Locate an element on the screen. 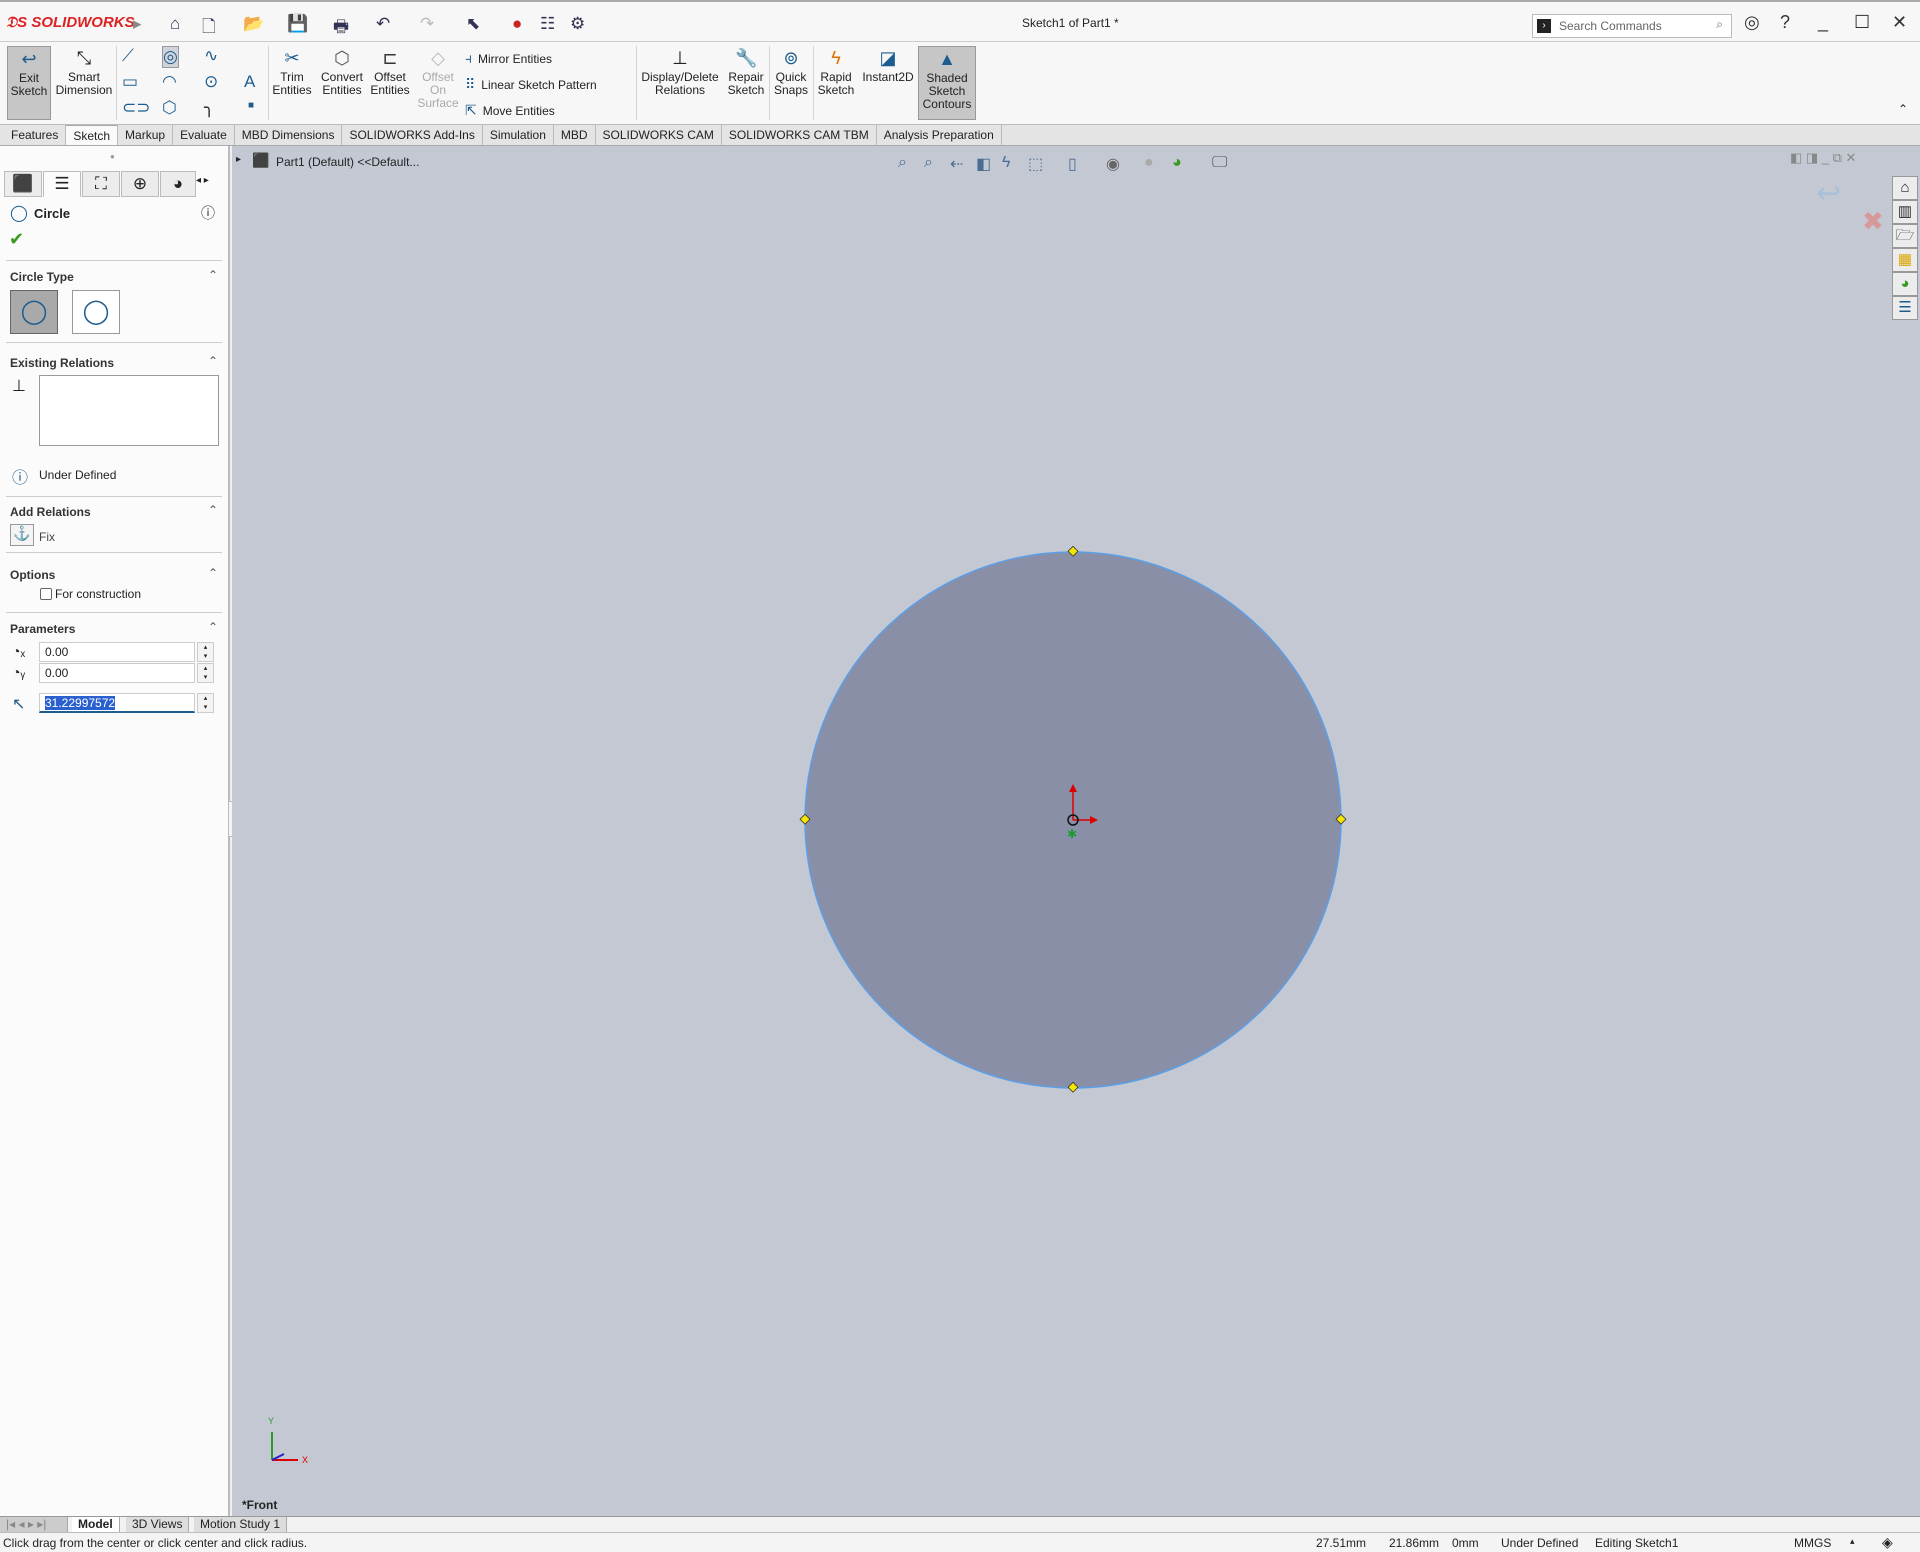  help-icon: ? is located at coordinates (1785, 22).